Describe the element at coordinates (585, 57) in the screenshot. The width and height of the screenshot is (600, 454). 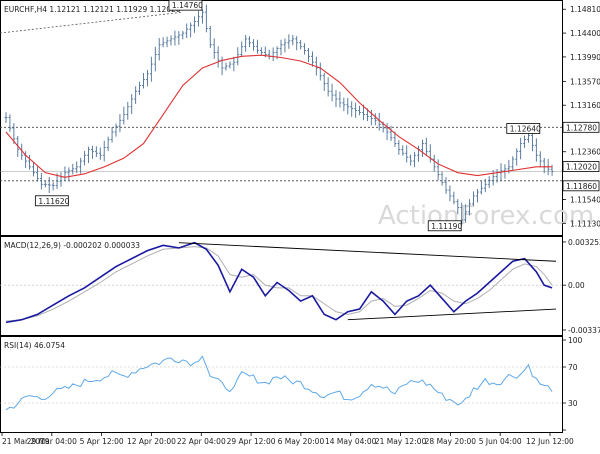
I see `price-tick-label: 1.13990` at that location.